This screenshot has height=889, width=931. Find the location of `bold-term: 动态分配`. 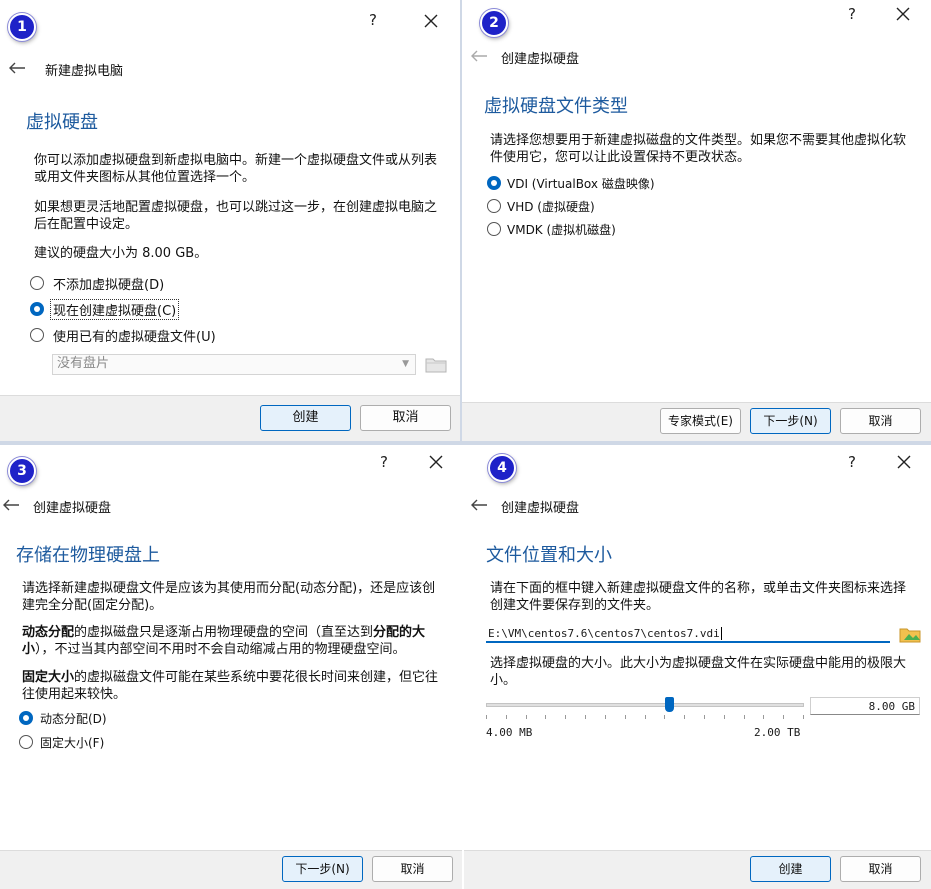

bold-term: 动态分配 is located at coordinates (48, 632).